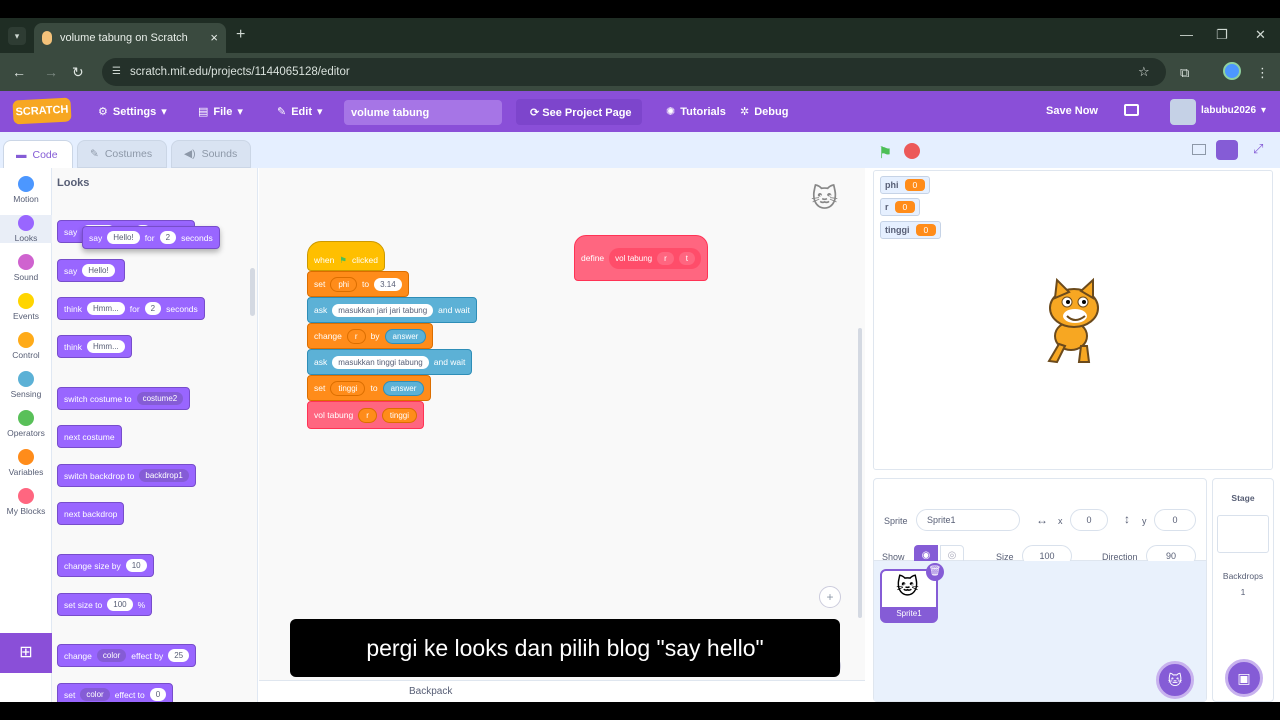 Image resolution: width=1280 pixels, height=720 pixels. What do you see at coordinates (51, 72) in the screenshot?
I see `forward-icon: →` at bounding box center [51, 72].